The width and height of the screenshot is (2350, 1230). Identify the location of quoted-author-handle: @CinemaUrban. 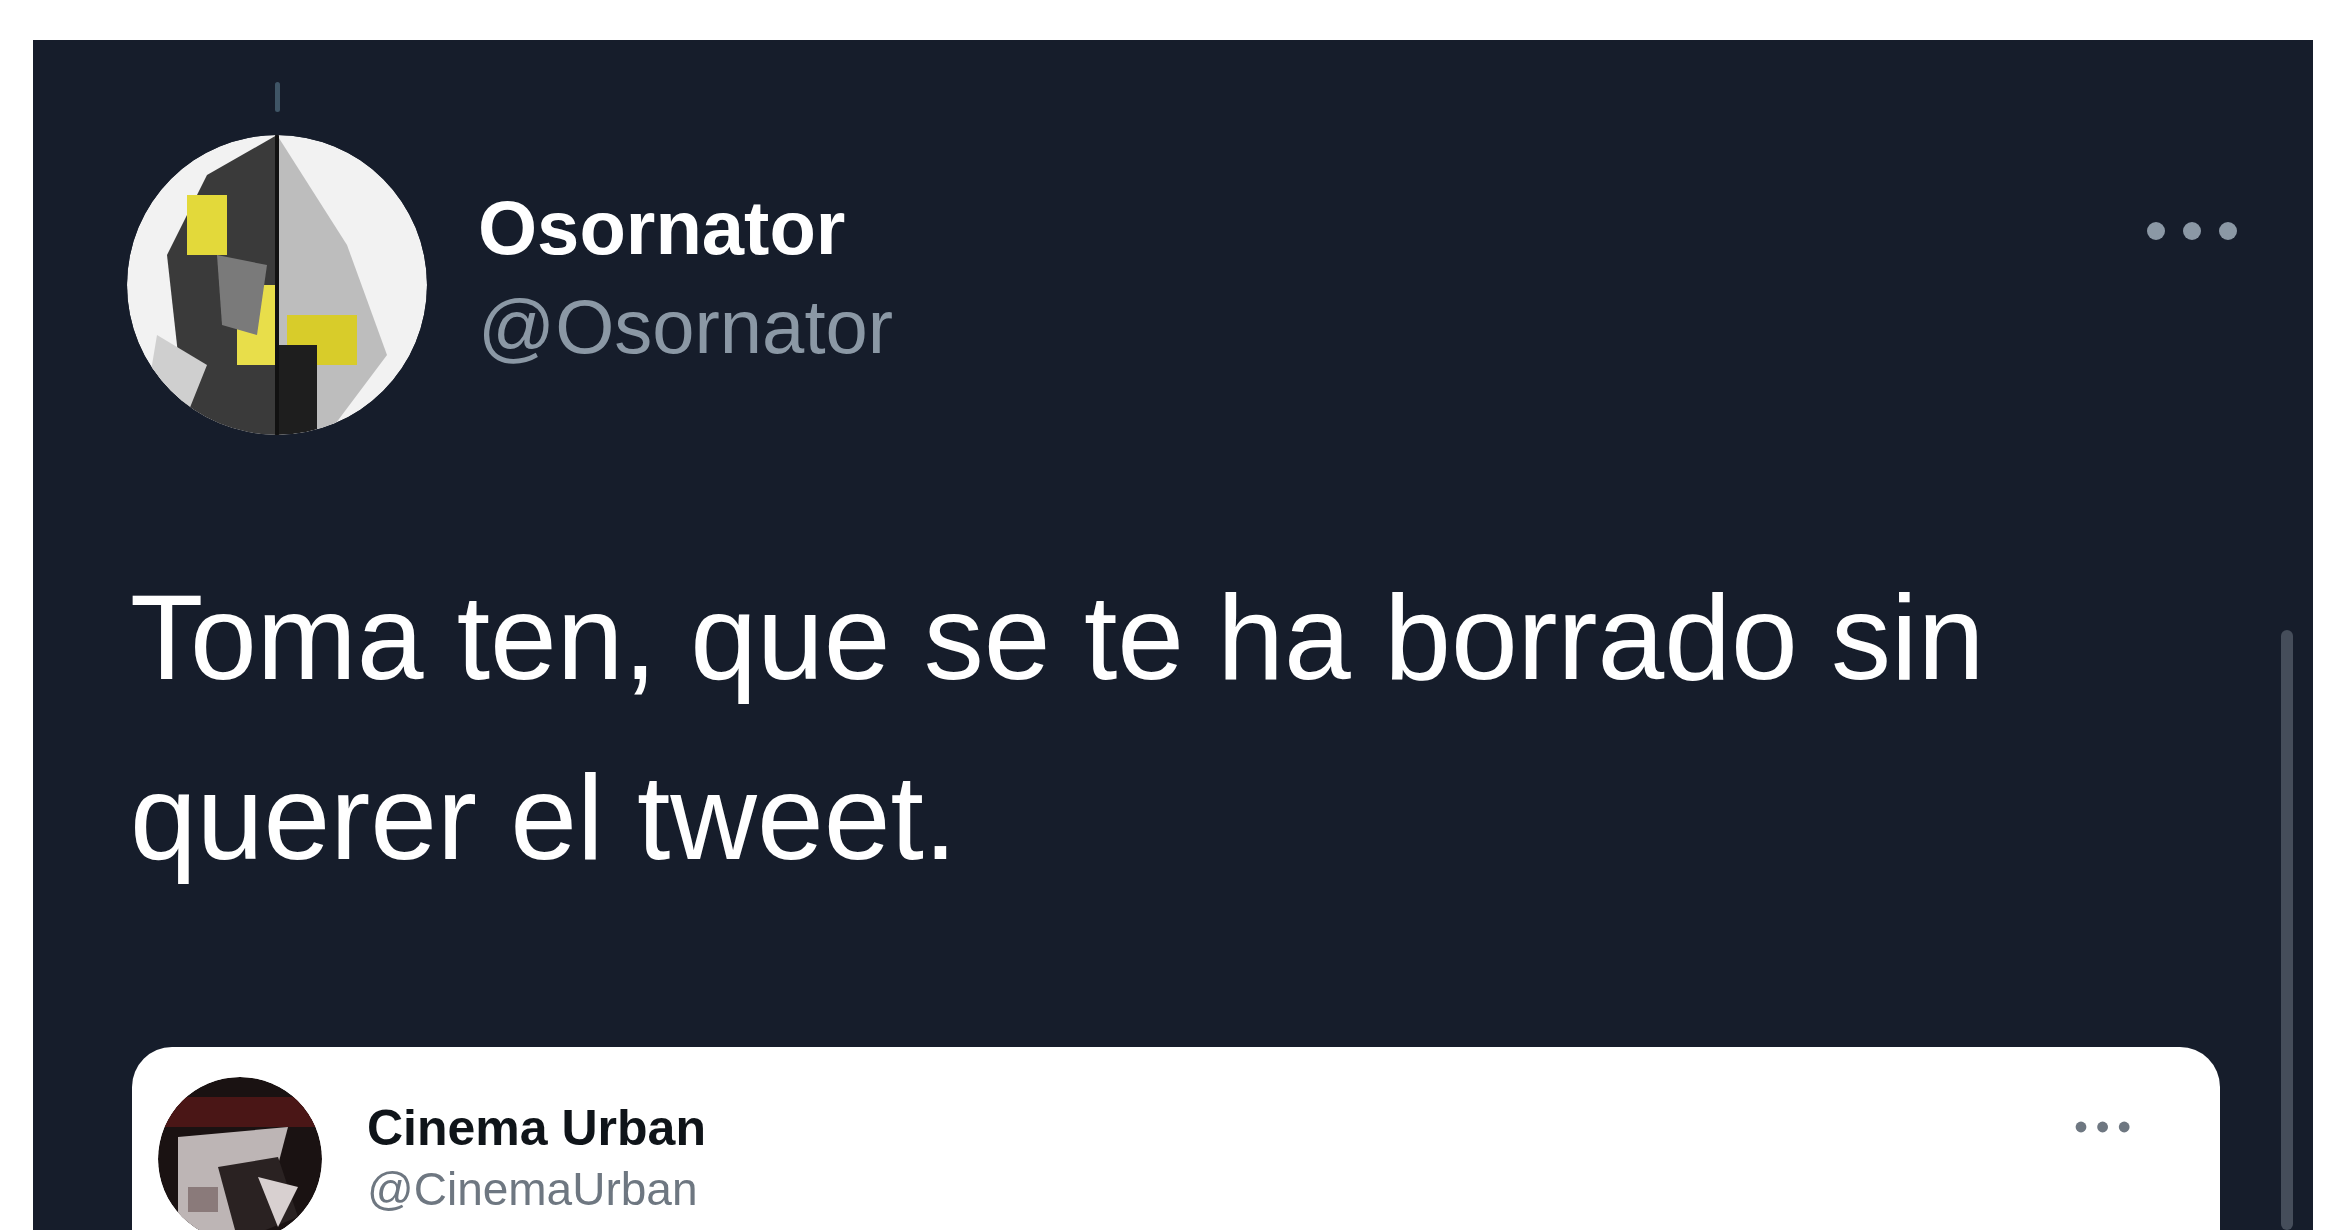
(536, 1189).